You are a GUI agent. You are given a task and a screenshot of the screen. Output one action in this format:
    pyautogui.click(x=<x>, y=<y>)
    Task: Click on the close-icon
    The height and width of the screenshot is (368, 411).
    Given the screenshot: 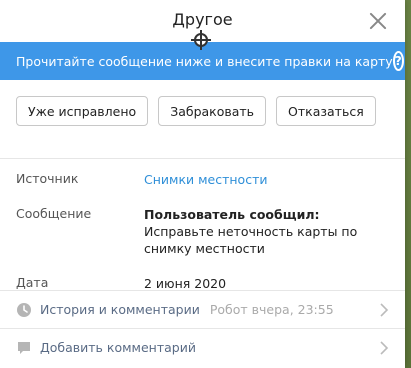 What is the action you would take?
    pyautogui.click(x=378, y=21)
    